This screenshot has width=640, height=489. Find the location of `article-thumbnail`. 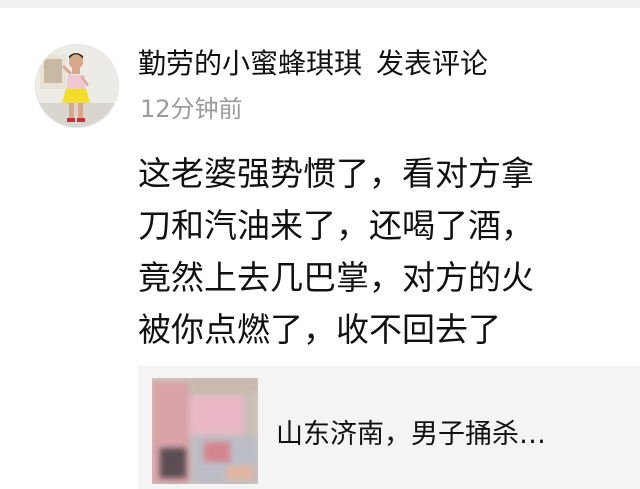

article-thumbnail is located at coordinates (205, 431).